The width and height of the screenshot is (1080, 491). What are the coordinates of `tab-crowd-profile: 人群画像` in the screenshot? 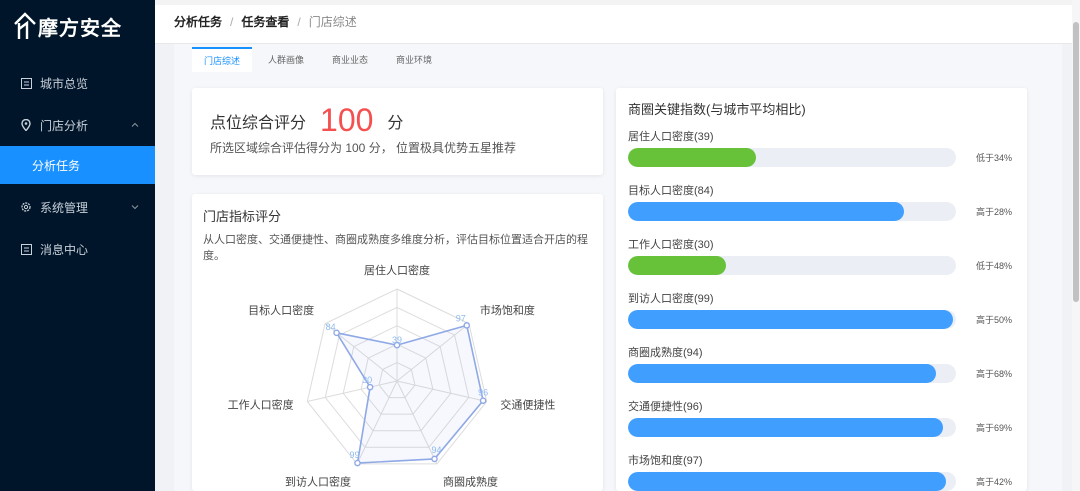 It's located at (286, 59).